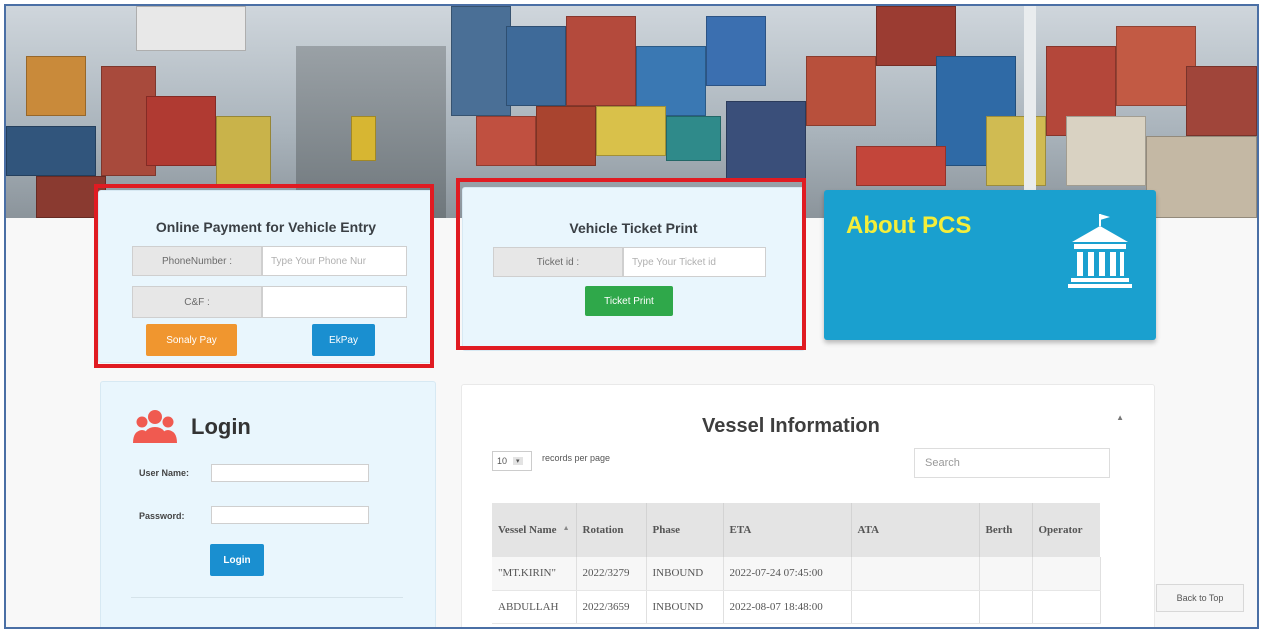  What do you see at coordinates (787, 530) in the screenshot?
I see `column-header-eta: ETA` at bounding box center [787, 530].